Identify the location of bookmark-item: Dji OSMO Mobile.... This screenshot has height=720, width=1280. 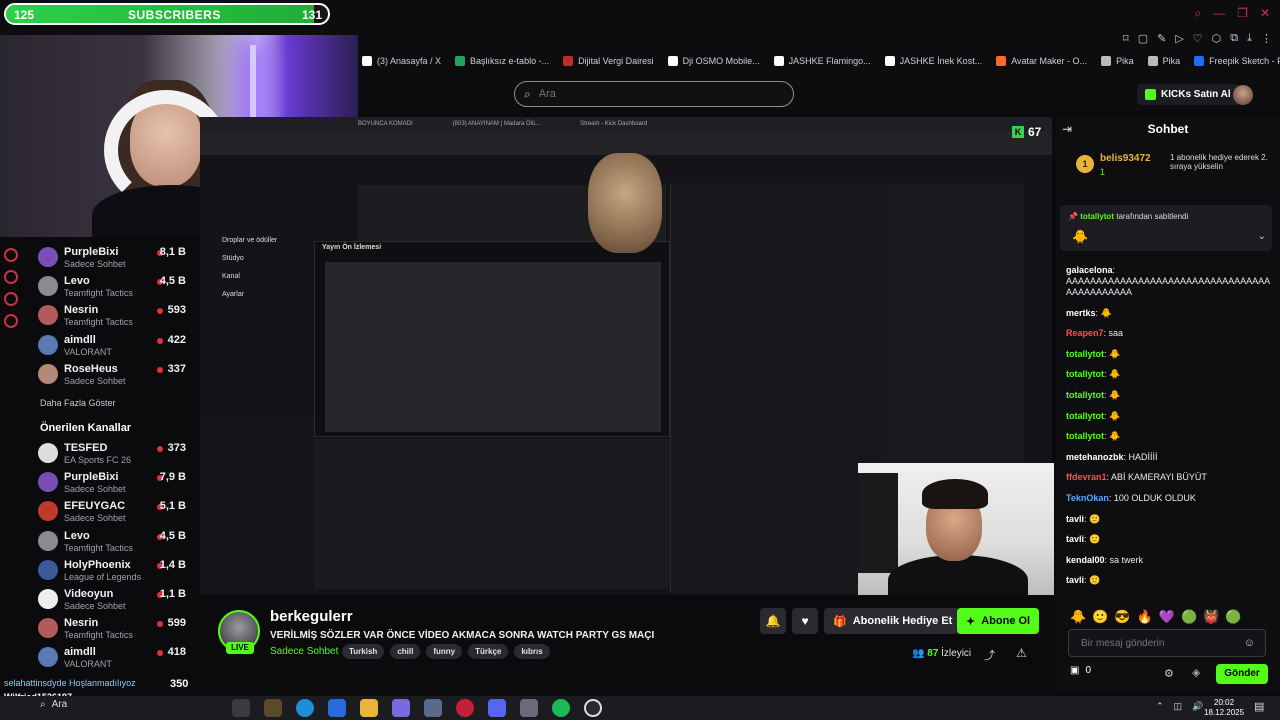
(713, 61).